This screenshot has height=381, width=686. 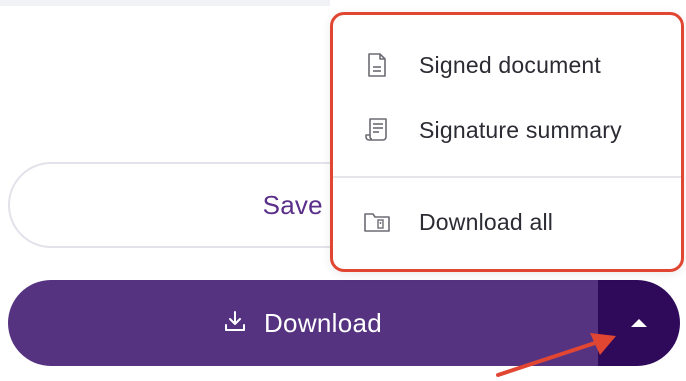 What do you see at coordinates (507, 177) in the screenshot?
I see `menu-divider` at bounding box center [507, 177].